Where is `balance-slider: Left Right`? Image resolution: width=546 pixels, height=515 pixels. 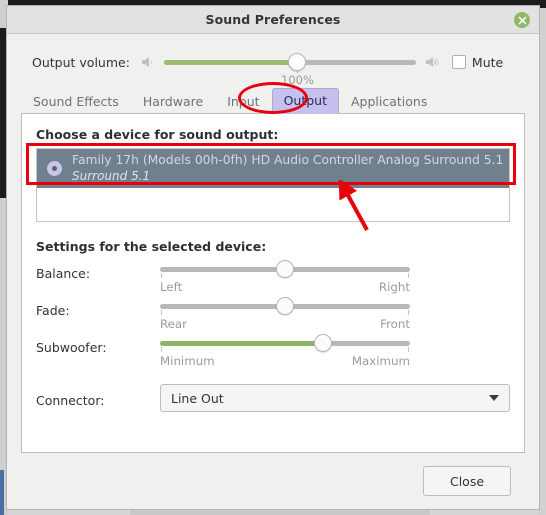
balance-slider: Left Right is located at coordinates (285, 277).